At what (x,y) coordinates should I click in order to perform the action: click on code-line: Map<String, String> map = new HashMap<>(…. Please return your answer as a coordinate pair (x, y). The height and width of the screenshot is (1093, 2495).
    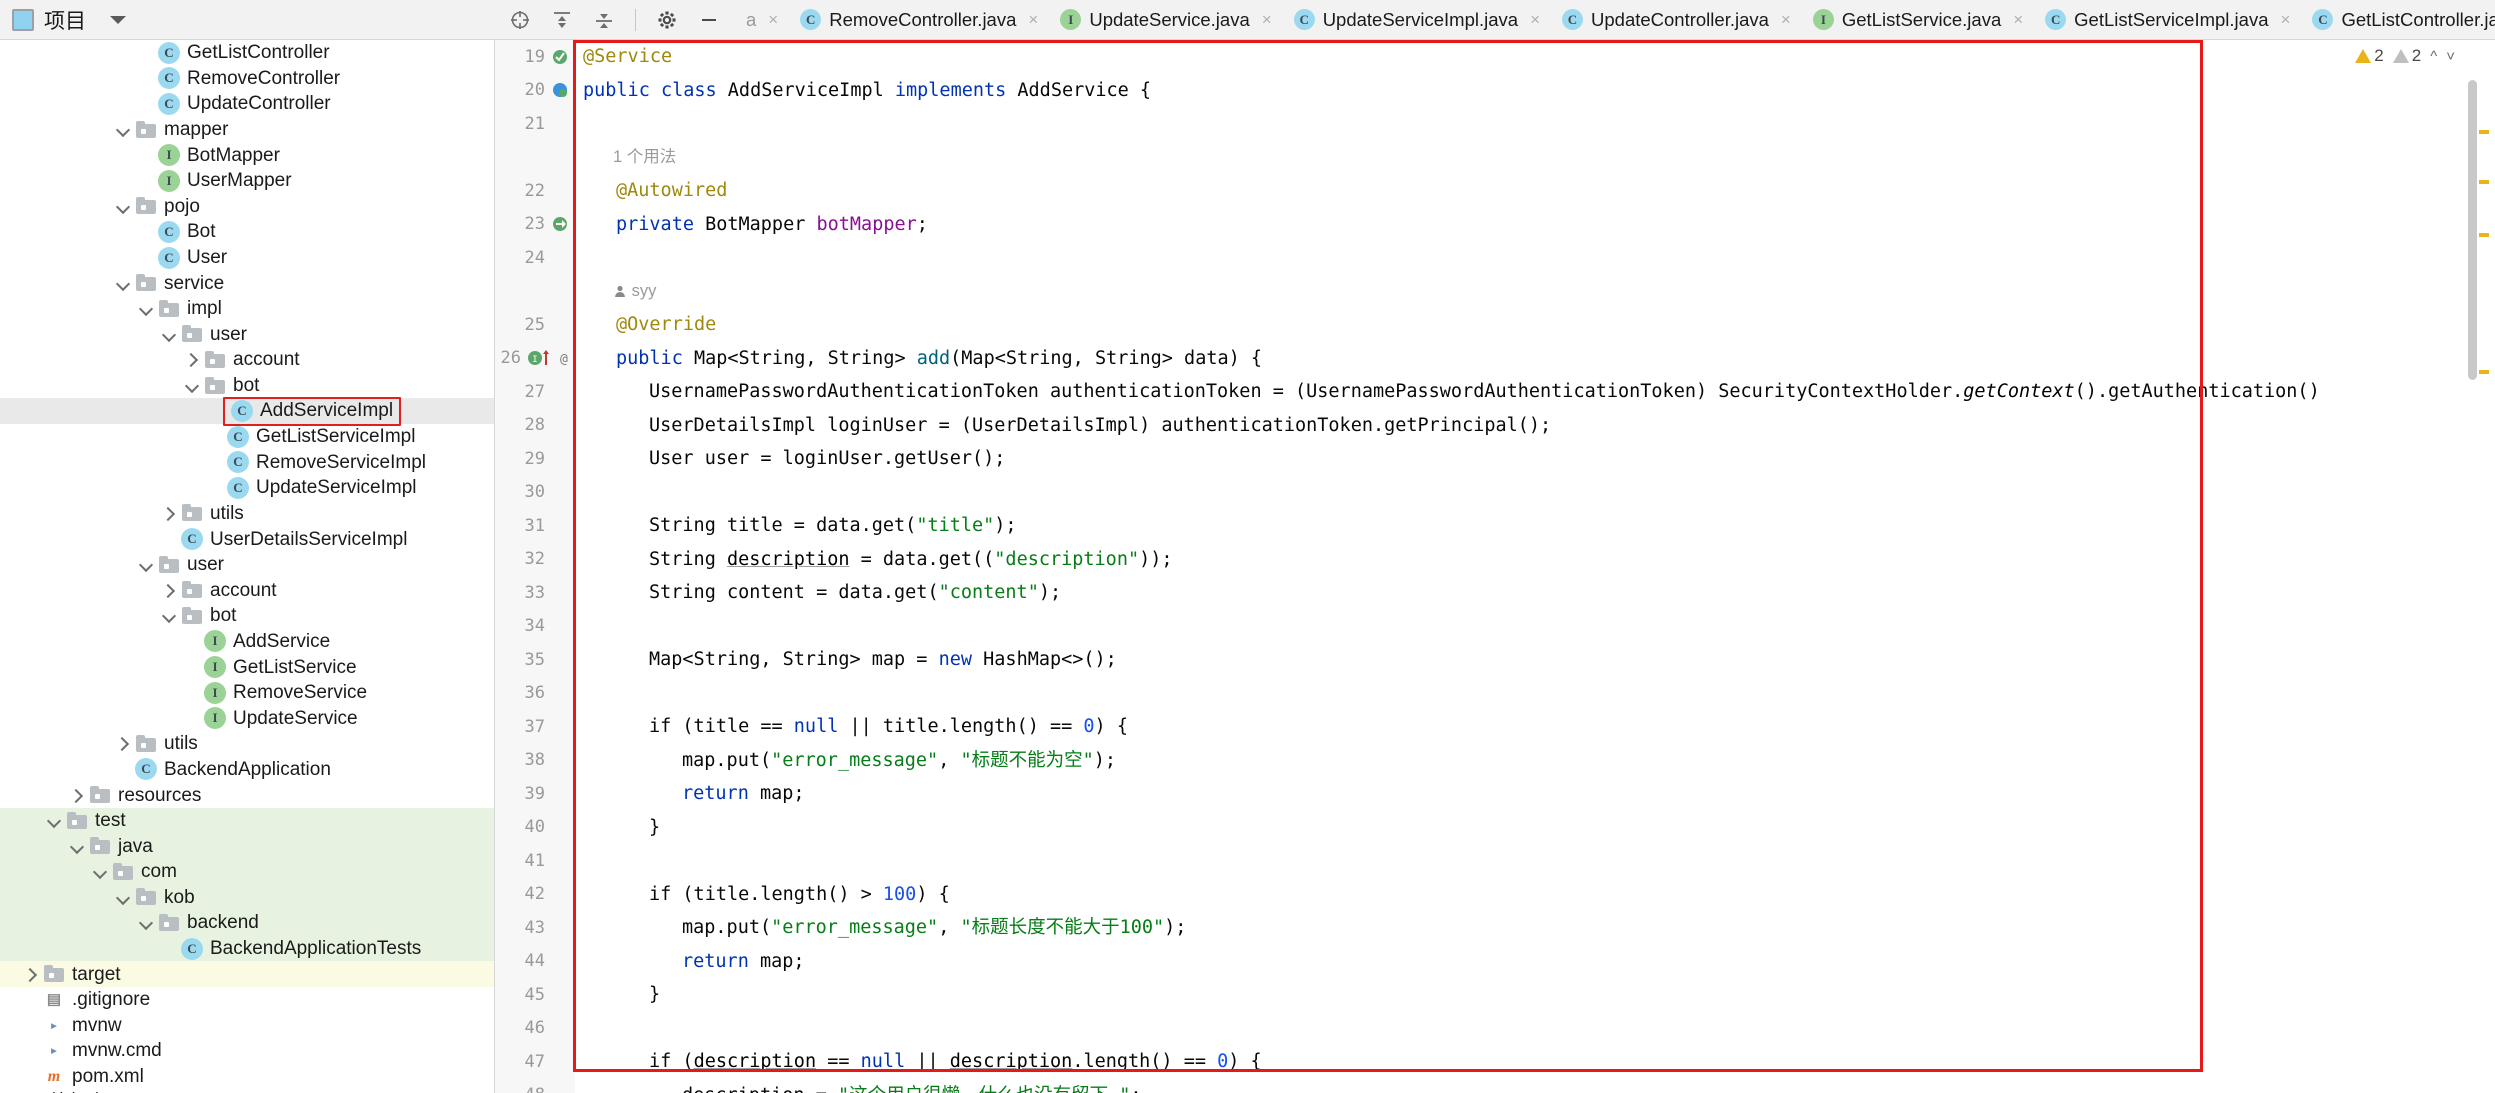
    Looking at the image, I should click on (1447, 660).